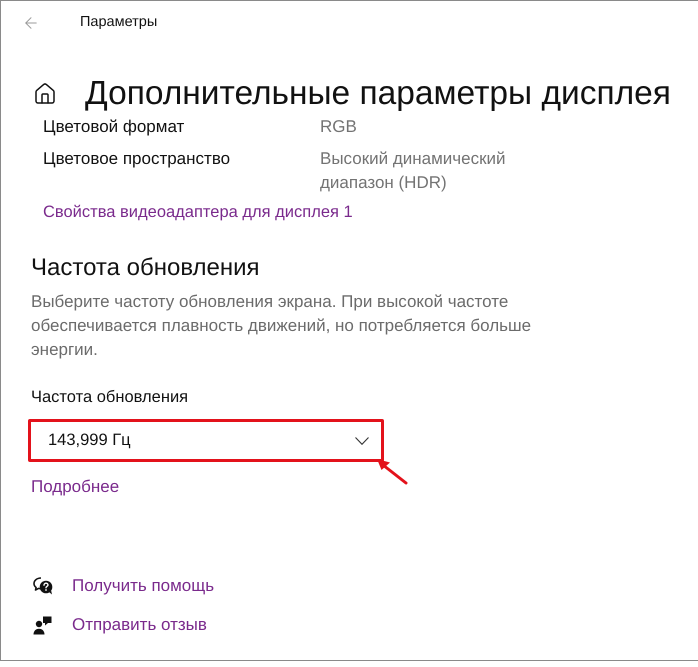 The height and width of the screenshot is (667, 698). Describe the element at coordinates (198, 212) in the screenshot. I see `adapter-properties-link: Свойства видеоадаптера для дисплея 1` at that location.